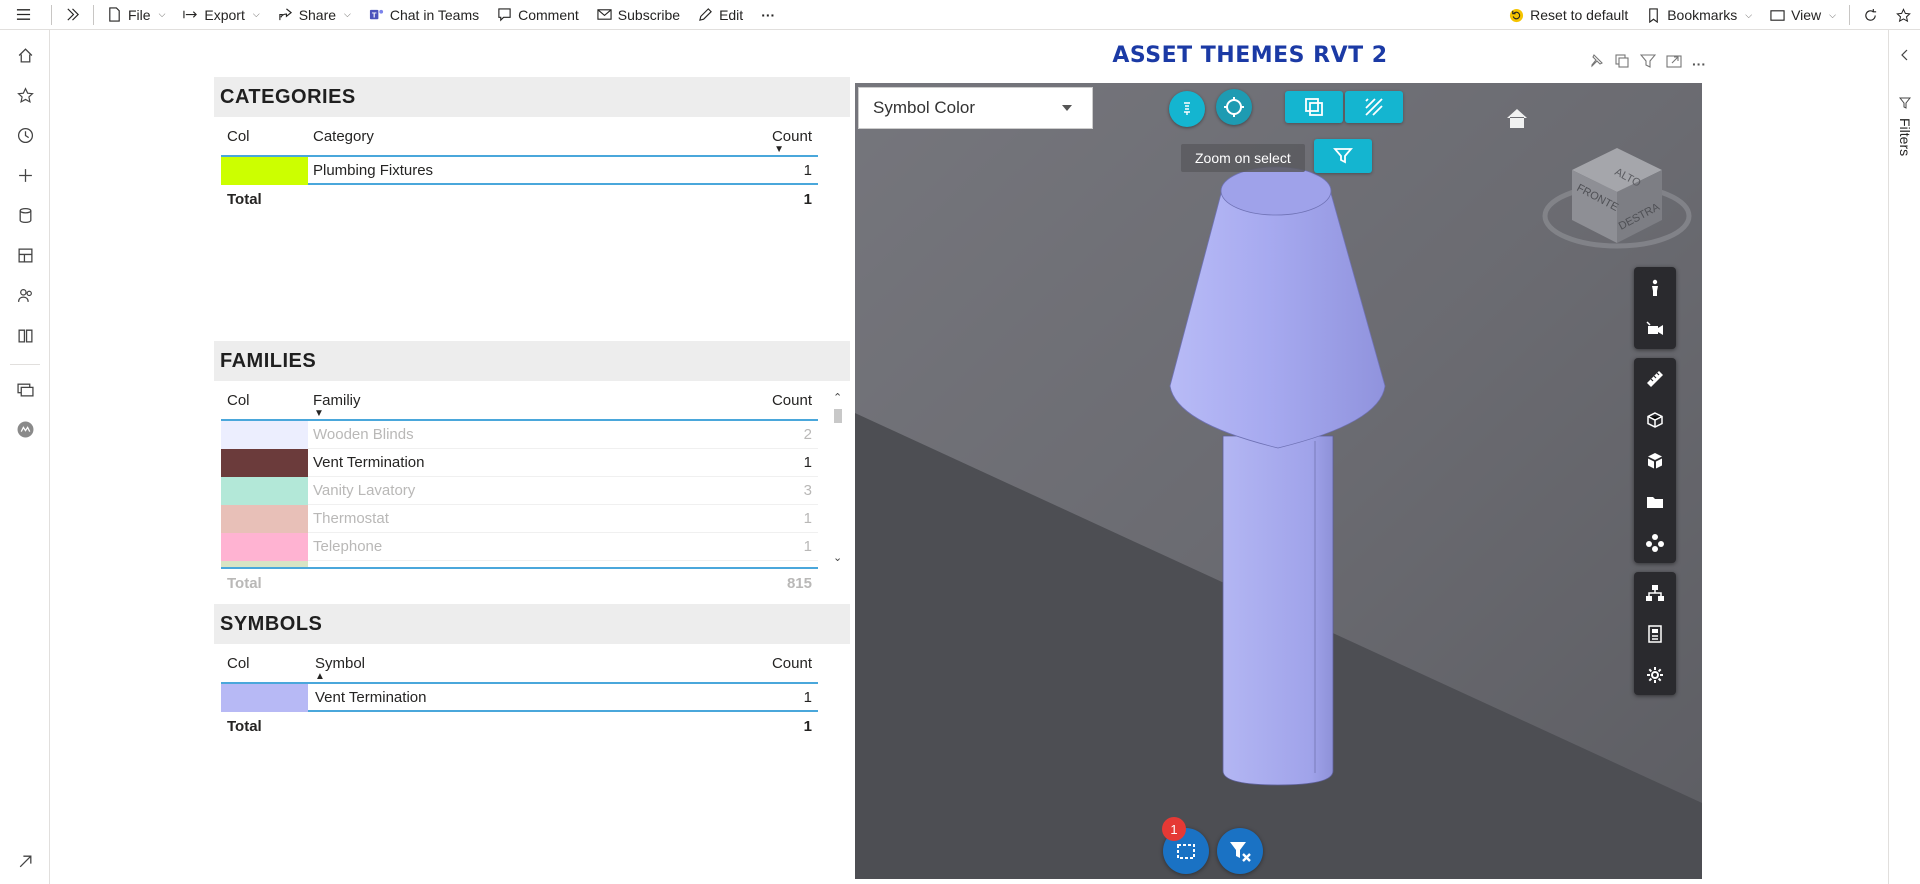 The height and width of the screenshot is (884, 1920). What do you see at coordinates (1904, 457) in the screenshot?
I see `filters-pane-collapsed: Filters` at bounding box center [1904, 457].